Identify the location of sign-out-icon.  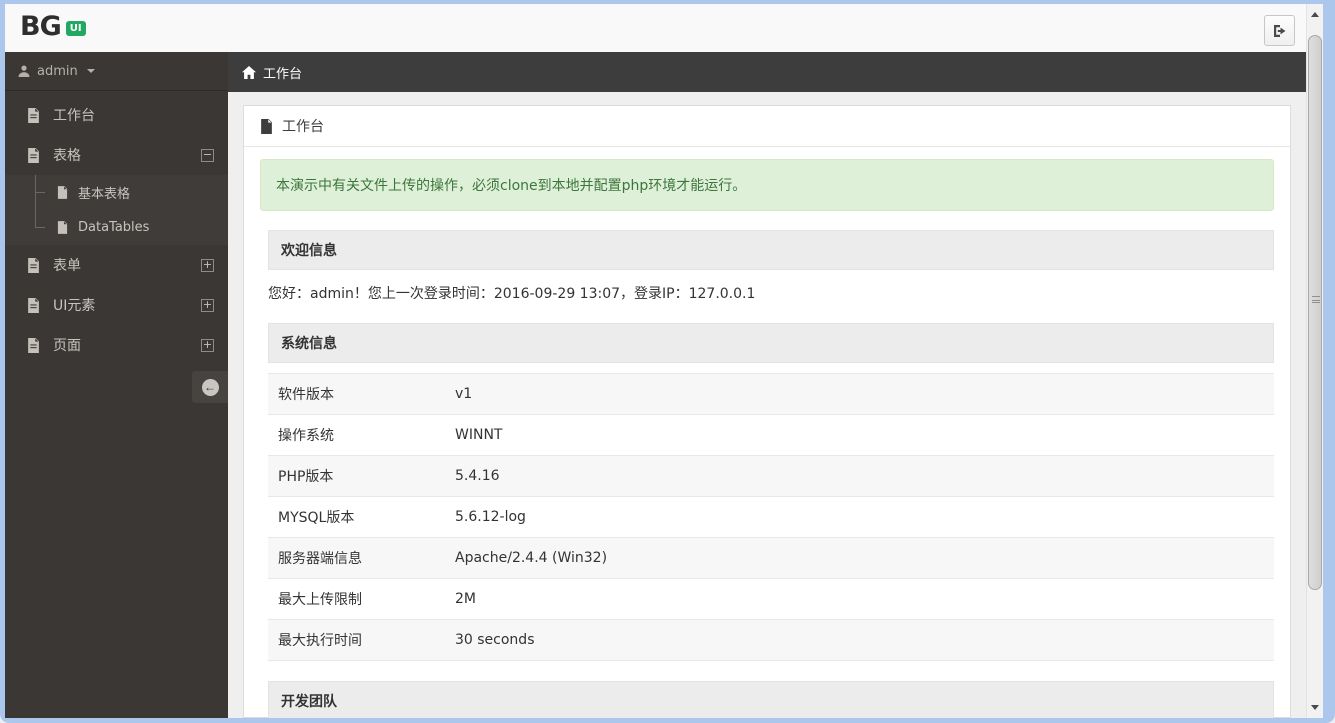
(1279, 31).